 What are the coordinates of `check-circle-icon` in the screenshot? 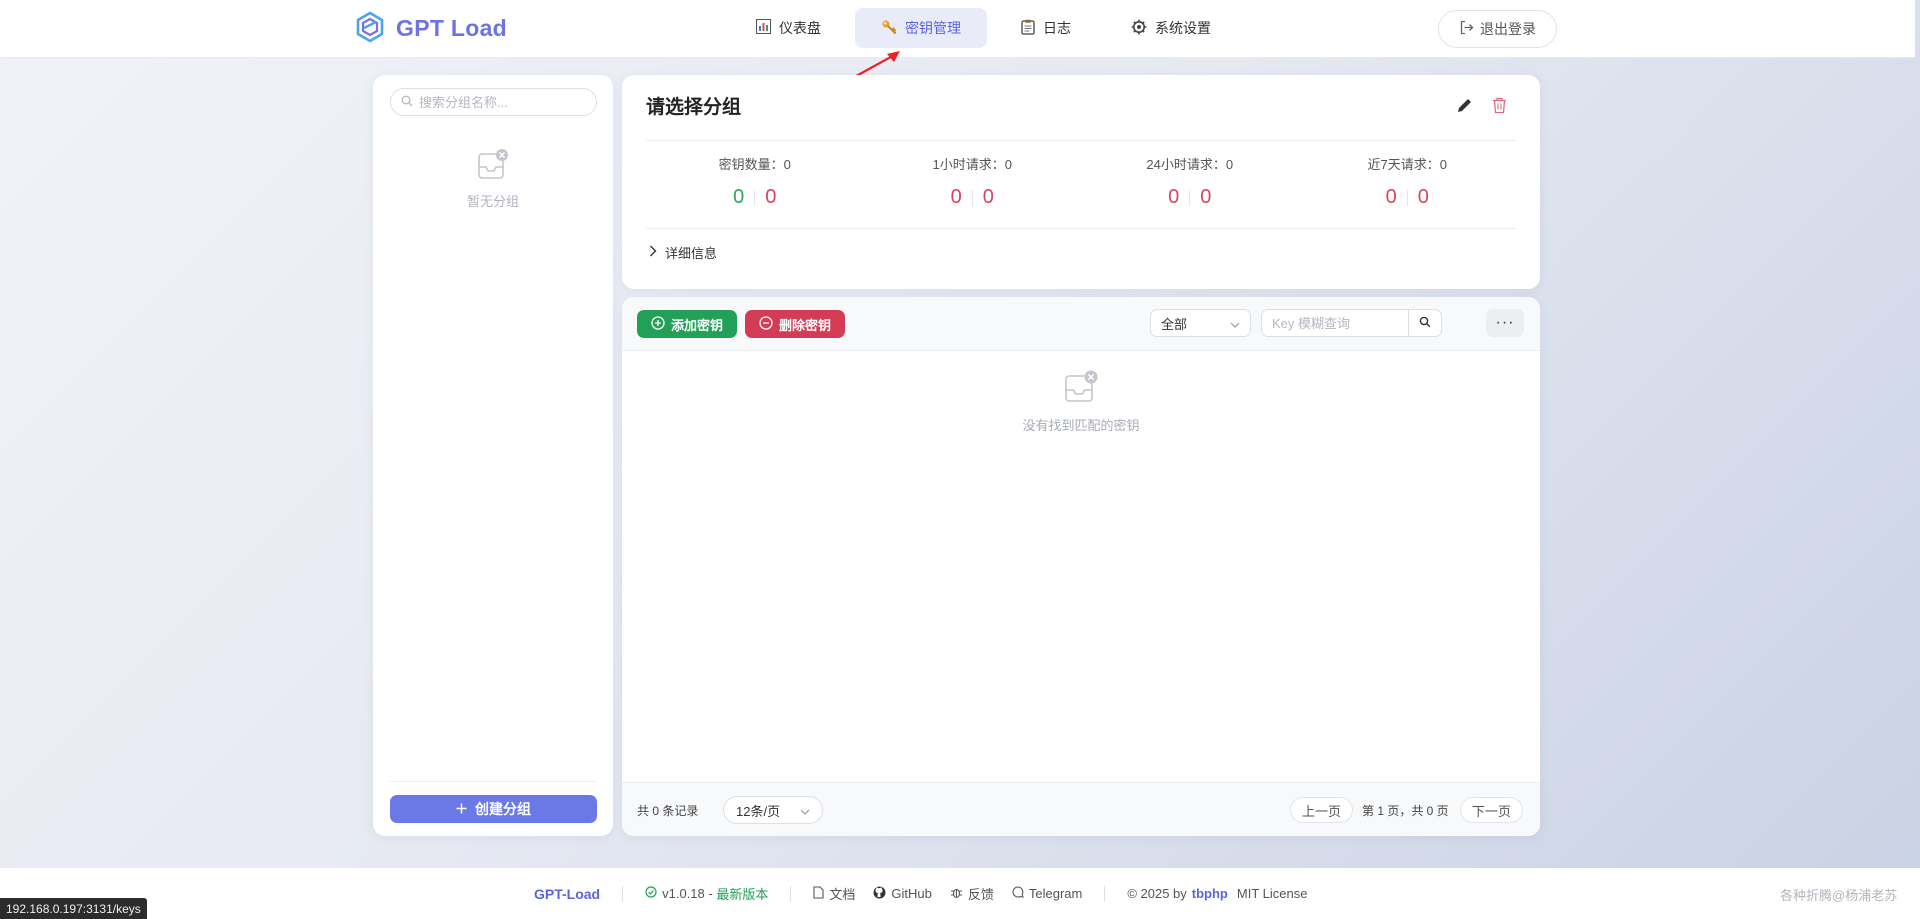 It's located at (651, 893).